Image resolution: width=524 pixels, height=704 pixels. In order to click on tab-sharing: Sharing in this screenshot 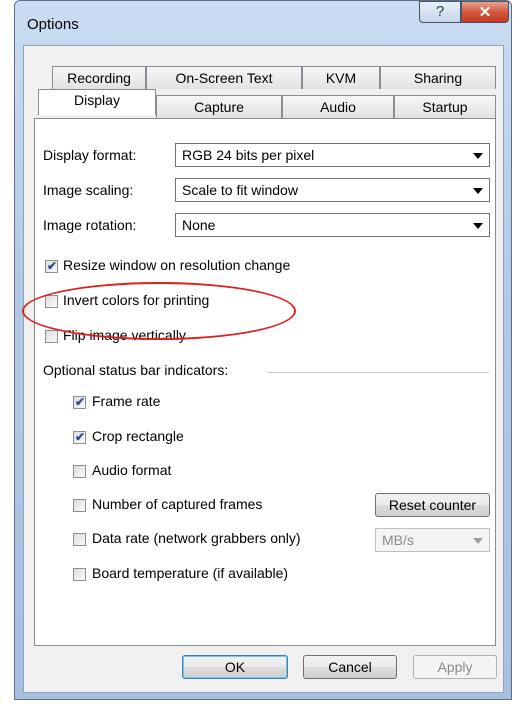, I will do `click(438, 77)`.